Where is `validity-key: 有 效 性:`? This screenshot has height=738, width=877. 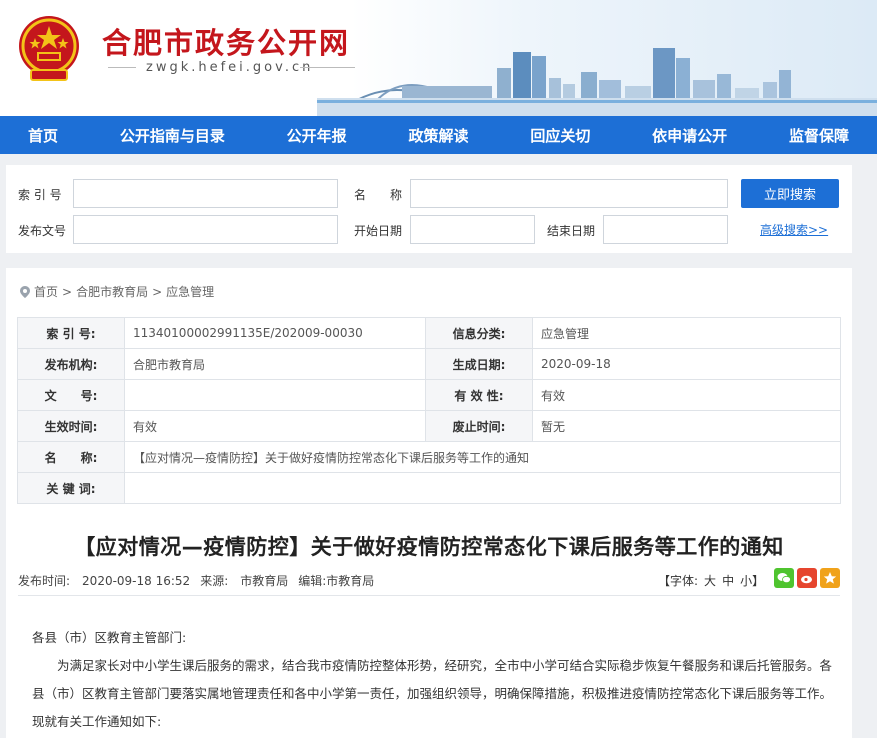
validity-key: 有 效 性: is located at coordinates (479, 395).